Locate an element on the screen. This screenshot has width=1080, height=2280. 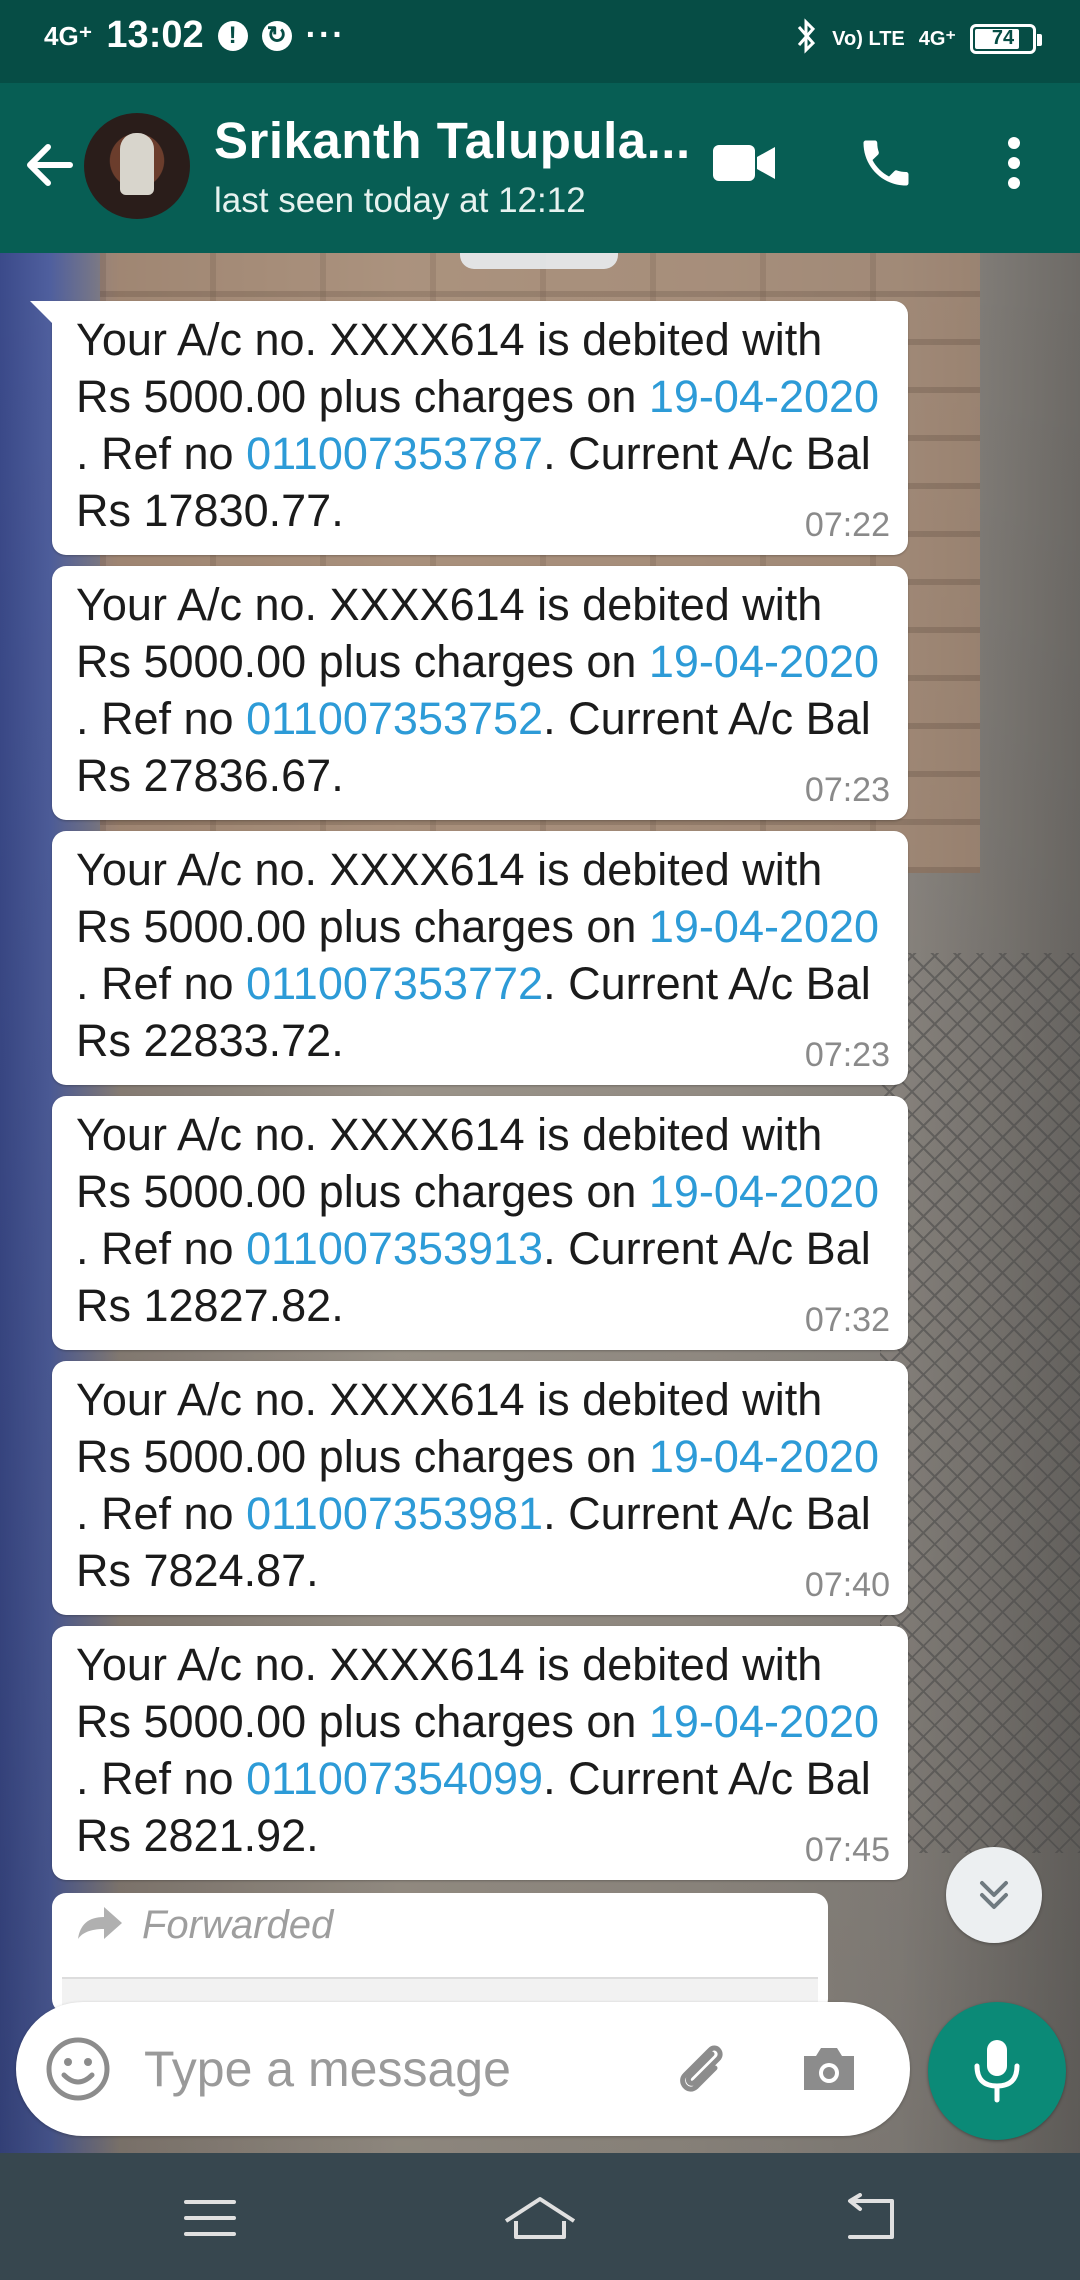
battery-icon: 74 is located at coordinates (1006, 38).